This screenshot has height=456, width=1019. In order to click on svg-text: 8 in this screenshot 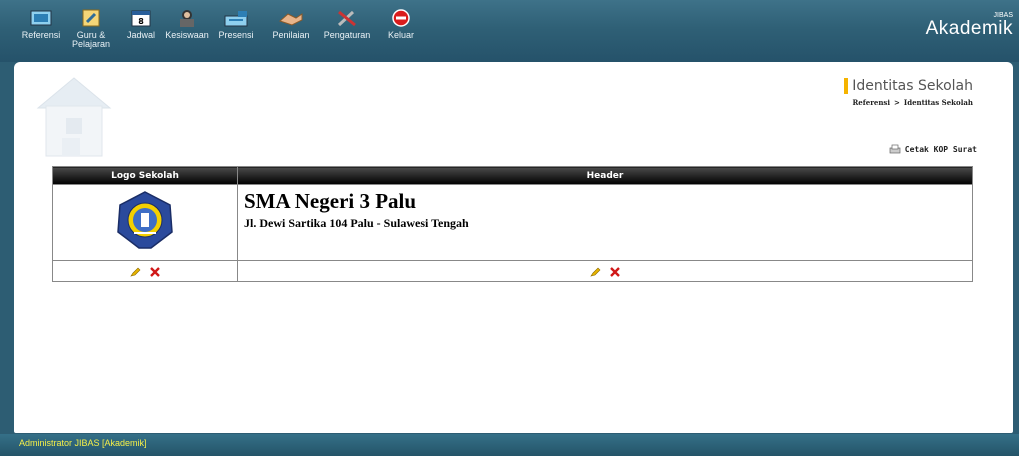, I will do `click(141, 21)`.